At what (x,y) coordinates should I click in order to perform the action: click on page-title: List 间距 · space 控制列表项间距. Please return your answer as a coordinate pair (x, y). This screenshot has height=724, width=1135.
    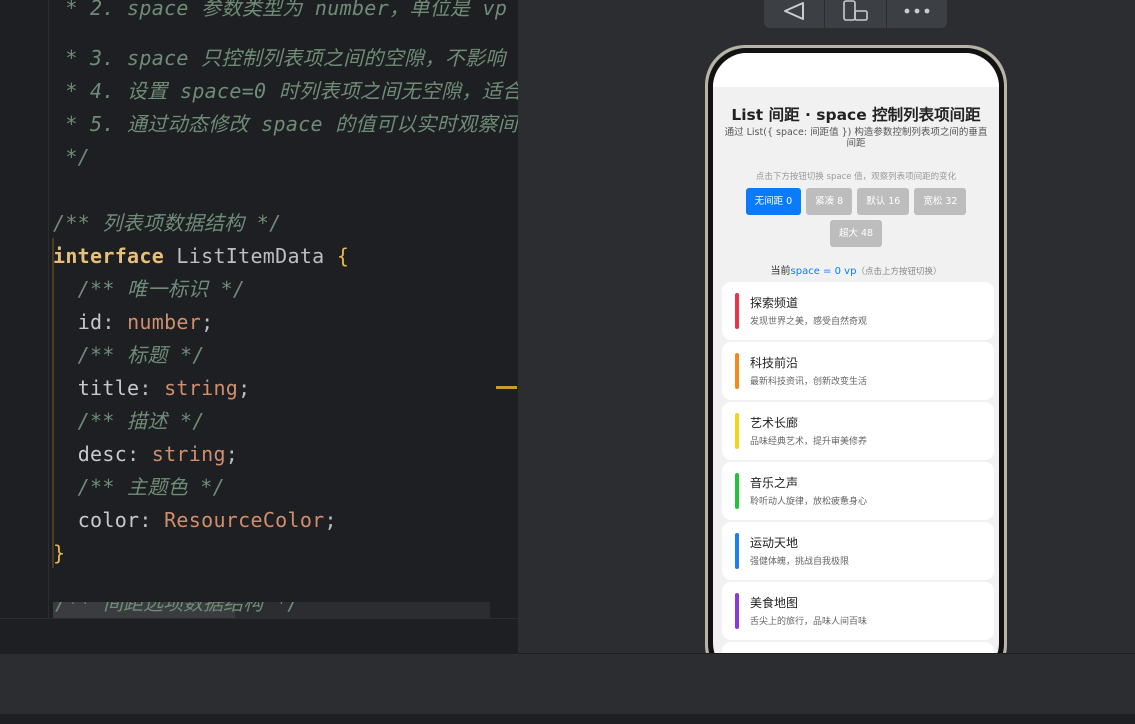
    Looking at the image, I should click on (856, 115).